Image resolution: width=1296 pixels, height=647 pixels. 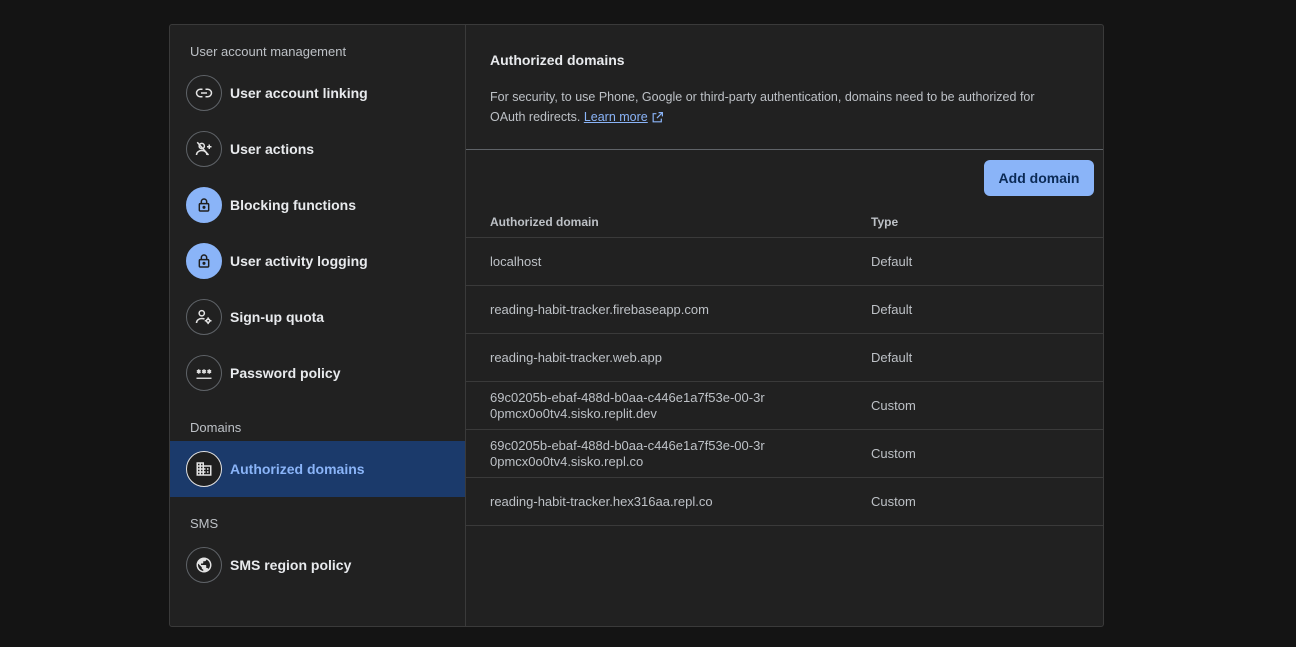 I want to click on section-label-user-account-management: User account management, so click(x=268, y=51).